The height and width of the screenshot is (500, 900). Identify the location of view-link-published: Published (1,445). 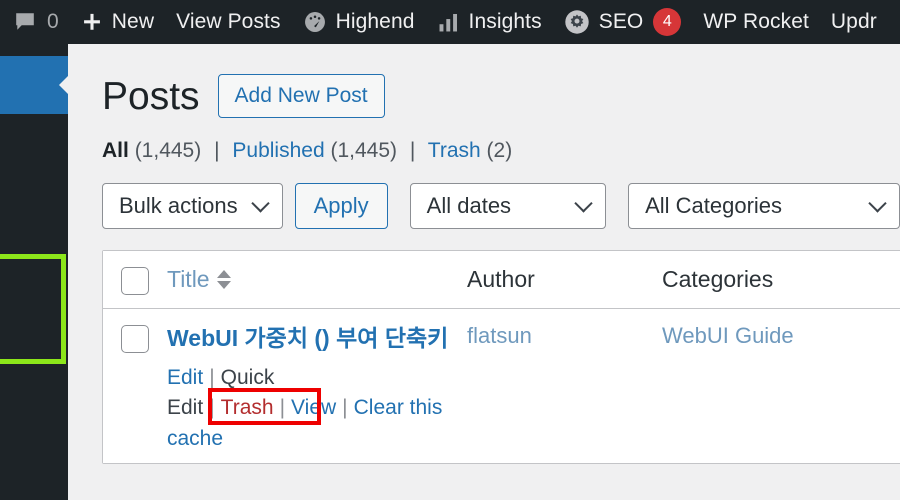
(317, 150).